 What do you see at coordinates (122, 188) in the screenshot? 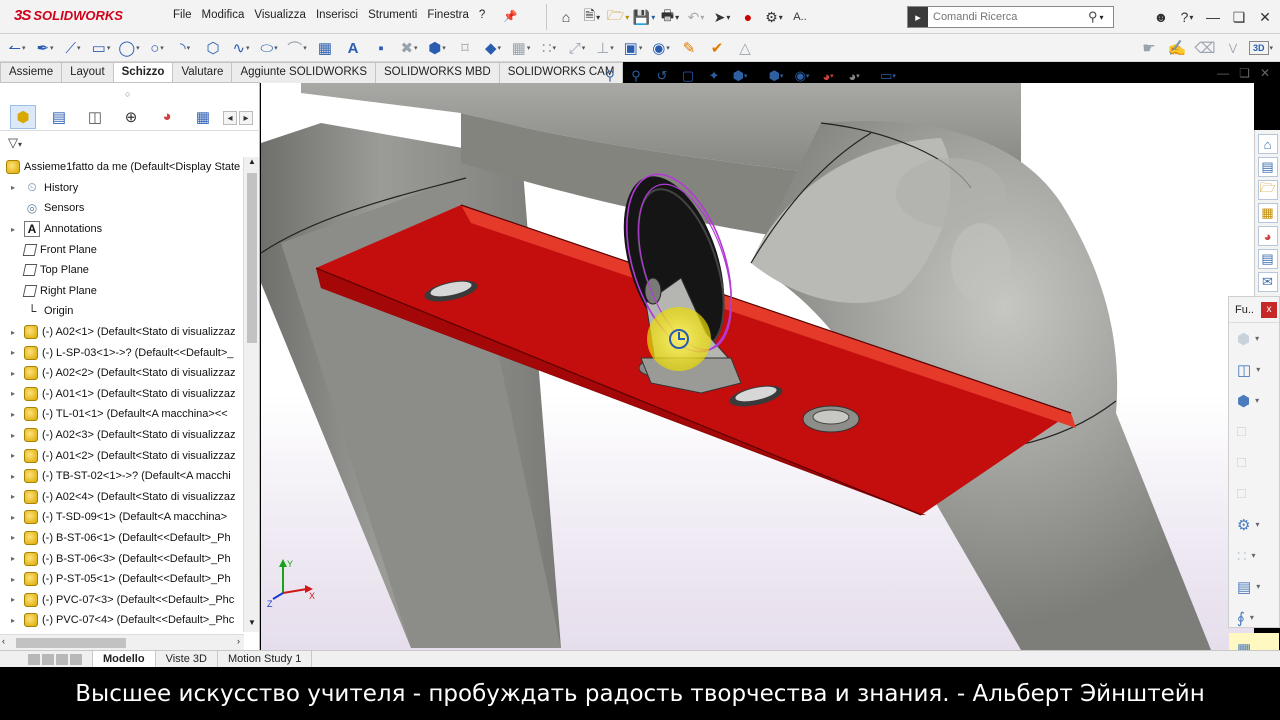
I see `tree-item: ▸ ⏲ History` at bounding box center [122, 188].